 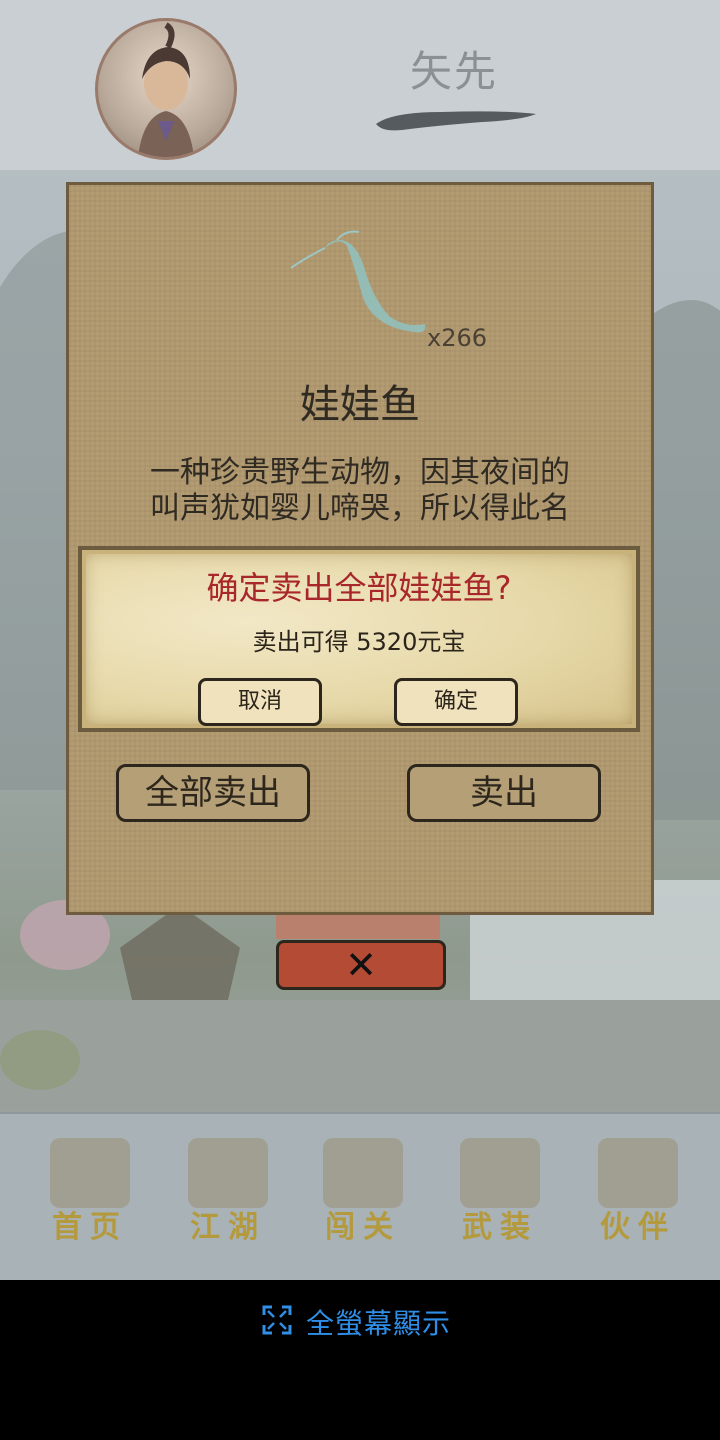 What do you see at coordinates (359, 642) in the screenshot?
I see `confirm-message: 卖出可得 5320元宝` at bounding box center [359, 642].